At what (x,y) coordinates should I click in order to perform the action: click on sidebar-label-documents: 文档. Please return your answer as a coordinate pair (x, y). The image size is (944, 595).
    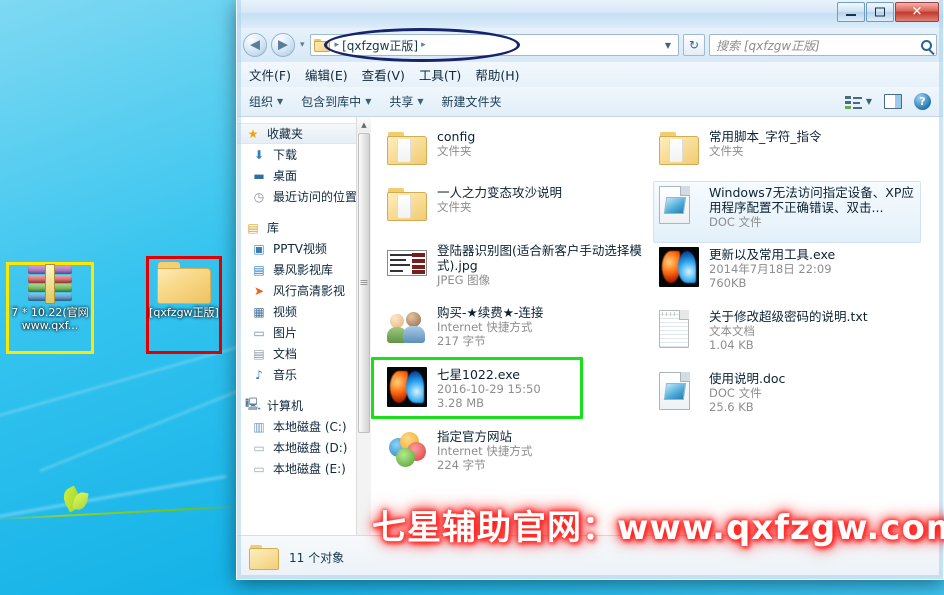
    Looking at the image, I should click on (285, 354).